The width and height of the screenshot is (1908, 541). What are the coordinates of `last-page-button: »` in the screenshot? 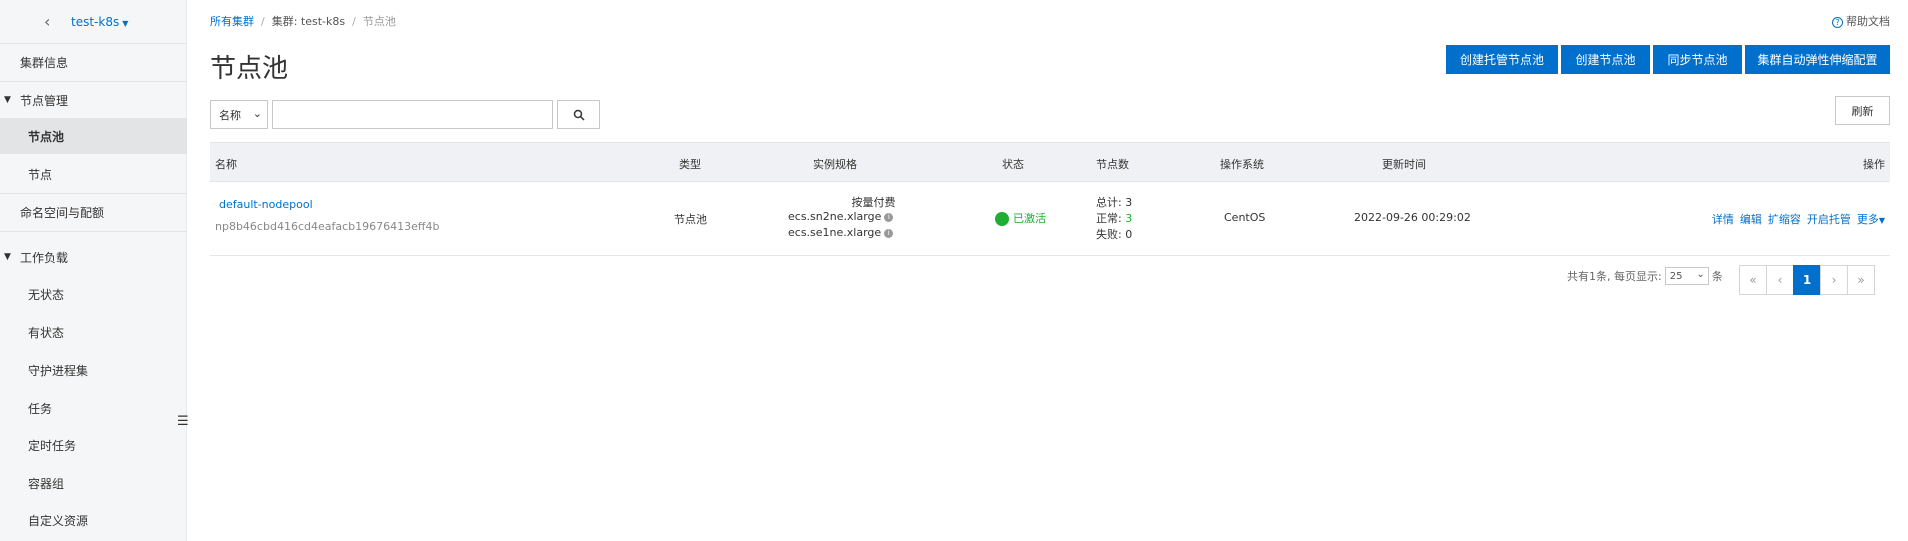 It's located at (1861, 280).